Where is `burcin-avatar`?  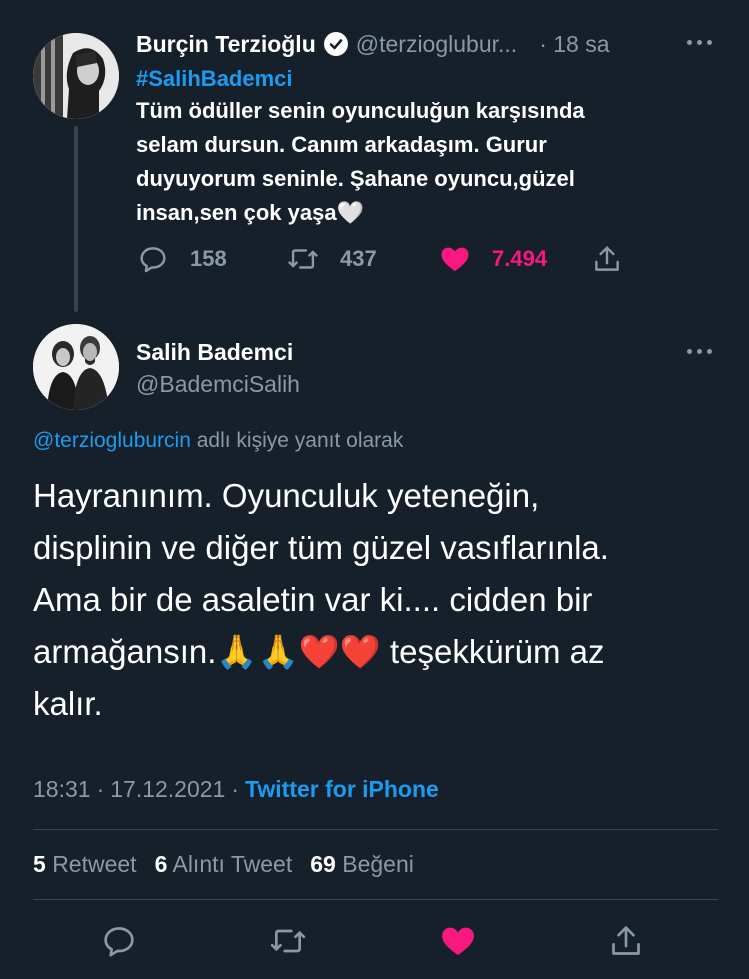
burcin-avatar is located at coordinates (76, 76).